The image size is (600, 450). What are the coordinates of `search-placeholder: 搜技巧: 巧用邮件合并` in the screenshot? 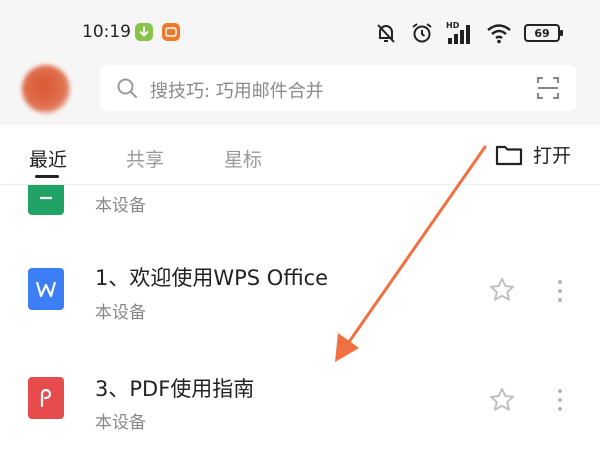 It's located at (237, 91).